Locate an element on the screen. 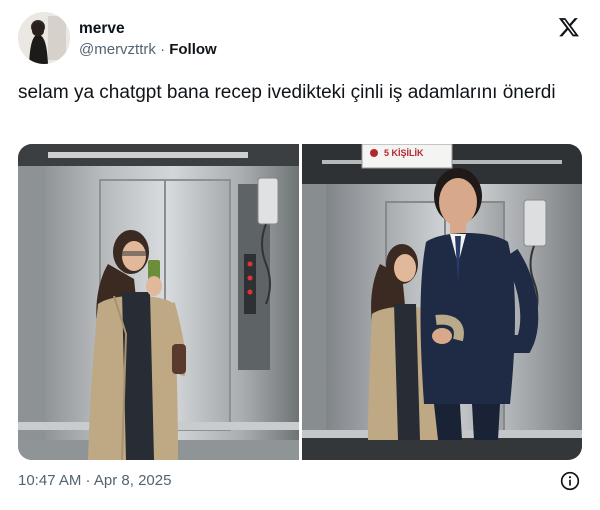 The height and width of the screenshot is (510, 600). user-handle: @mervzttrk is located at coordinates (117, 49).